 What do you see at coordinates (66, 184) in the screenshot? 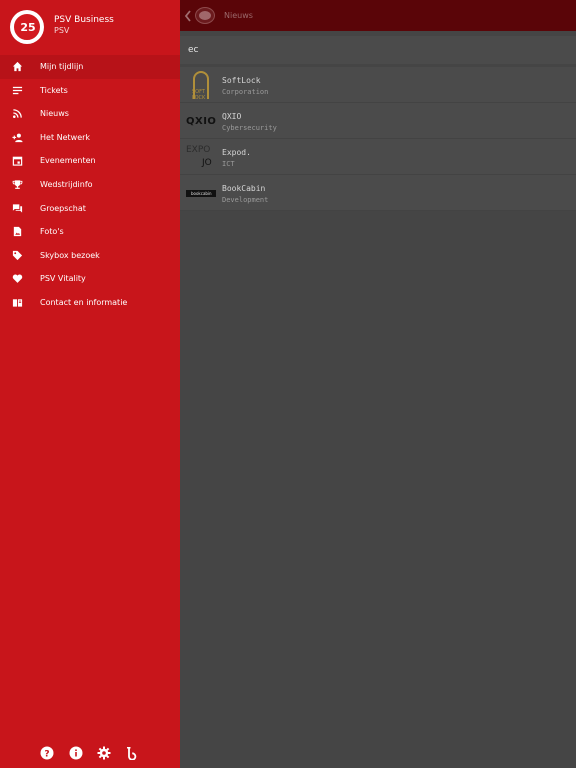
I see `sidebar-item-label: Wedstrijdinfo` at bounding box center [66, 184].